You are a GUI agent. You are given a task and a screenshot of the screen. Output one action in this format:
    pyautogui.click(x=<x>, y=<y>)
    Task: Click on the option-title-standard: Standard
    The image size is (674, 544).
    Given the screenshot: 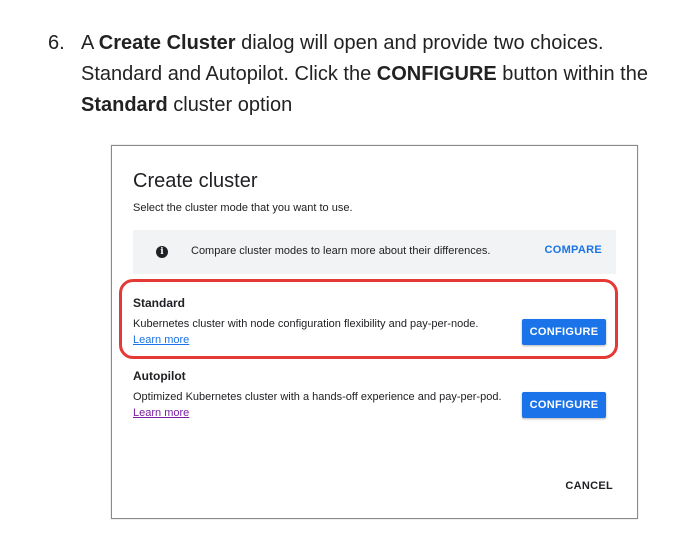 What is the action you would take?
    pyautogui.click(x=159, y=303)
    